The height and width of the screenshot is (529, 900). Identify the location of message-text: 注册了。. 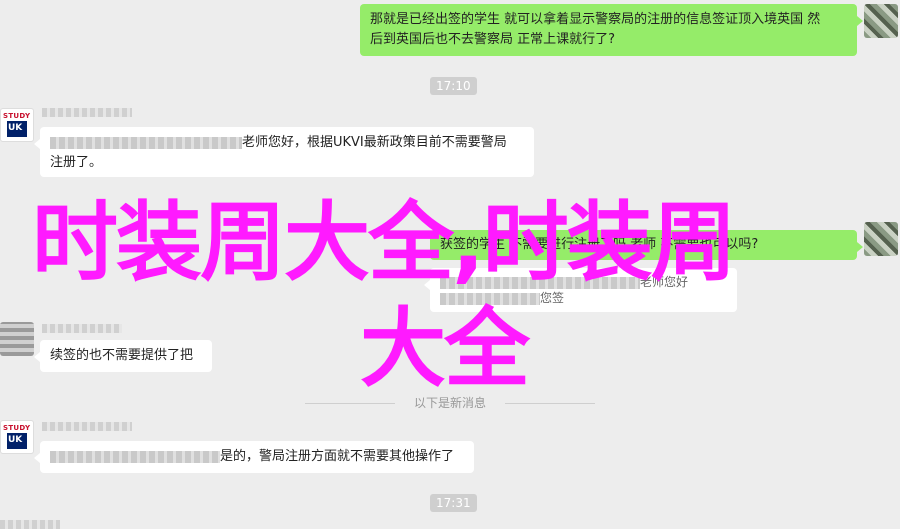
(76, 162).